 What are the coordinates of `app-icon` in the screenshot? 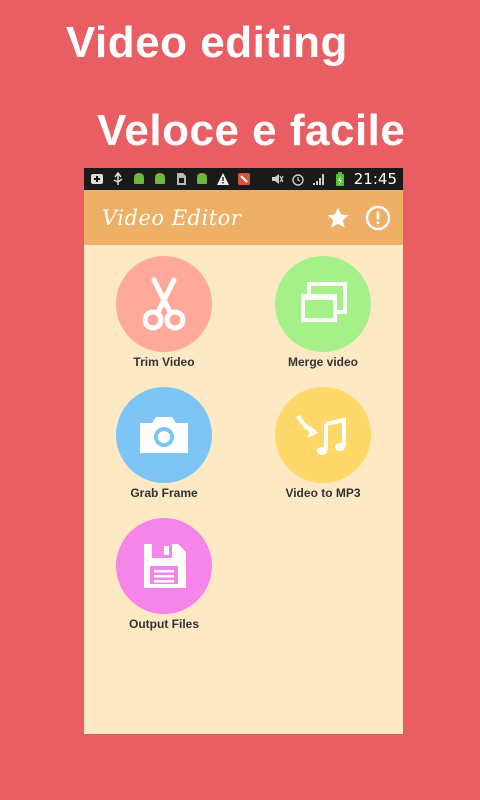 It's located at (244, 179).